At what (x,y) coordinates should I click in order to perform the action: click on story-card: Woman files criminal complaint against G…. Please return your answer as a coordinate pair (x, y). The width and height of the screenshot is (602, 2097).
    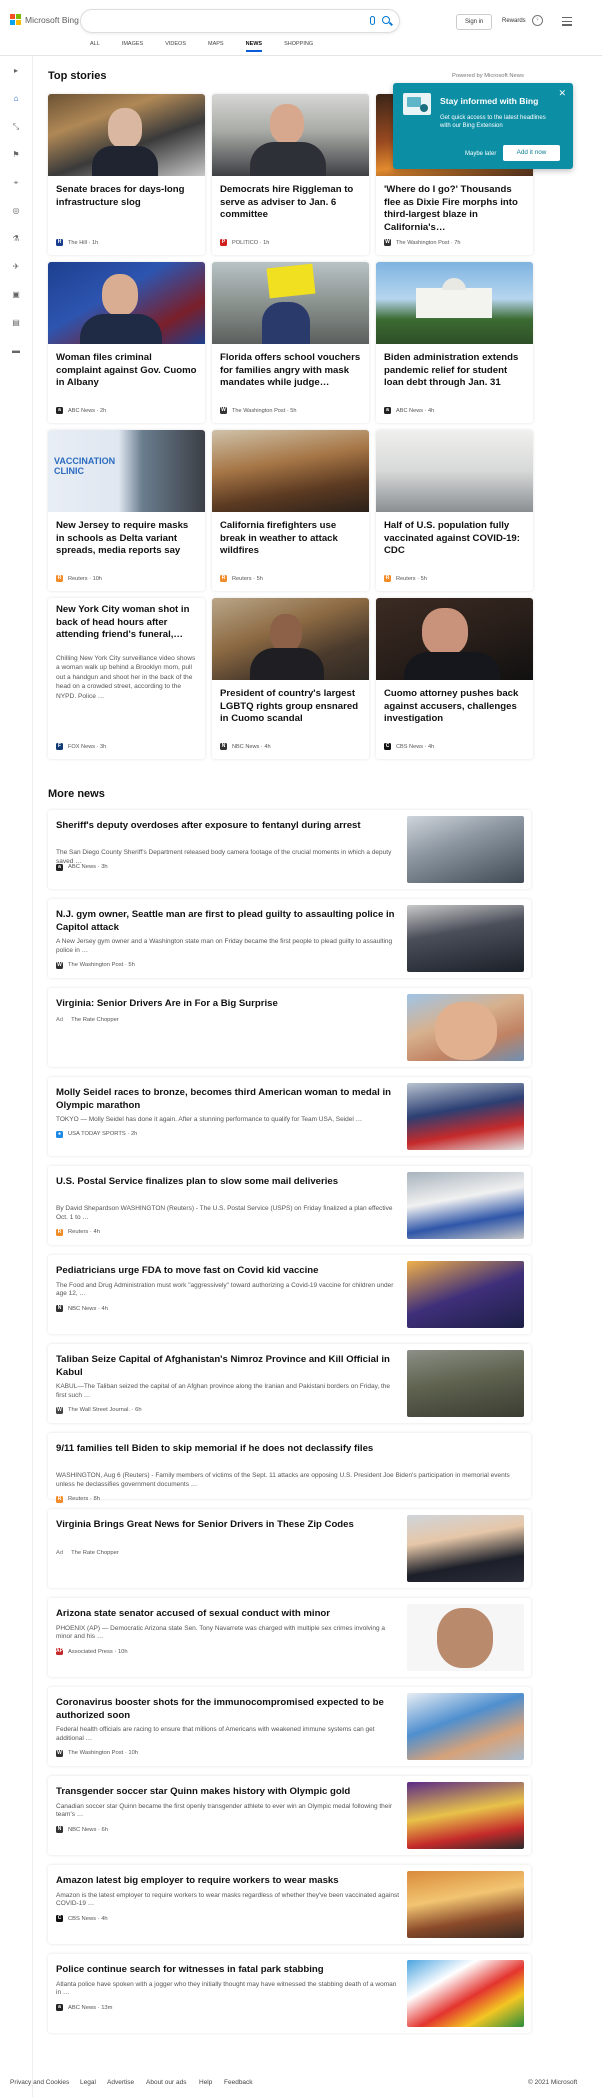
    Looking at the image, I should click on (126, 342).